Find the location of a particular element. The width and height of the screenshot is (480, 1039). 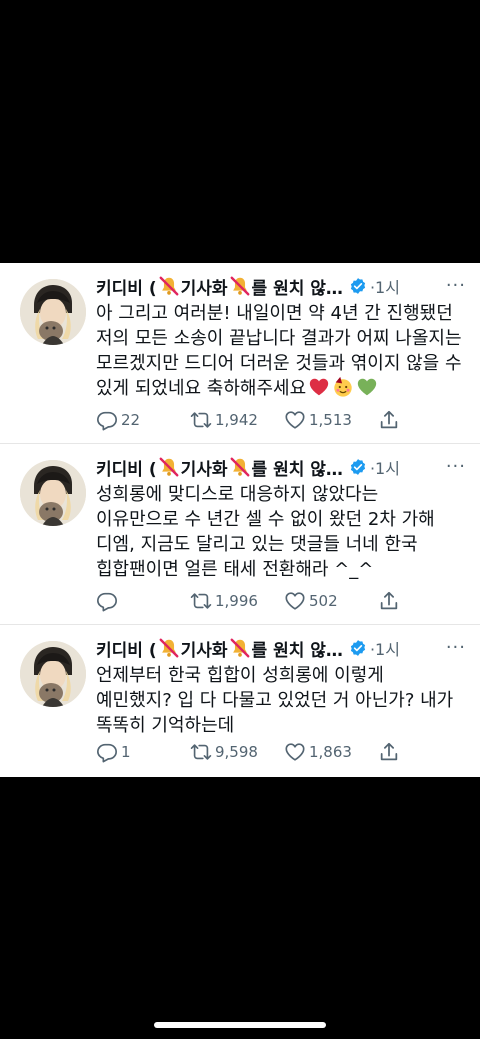

home-indicator is located at coordinates (240, 1025).